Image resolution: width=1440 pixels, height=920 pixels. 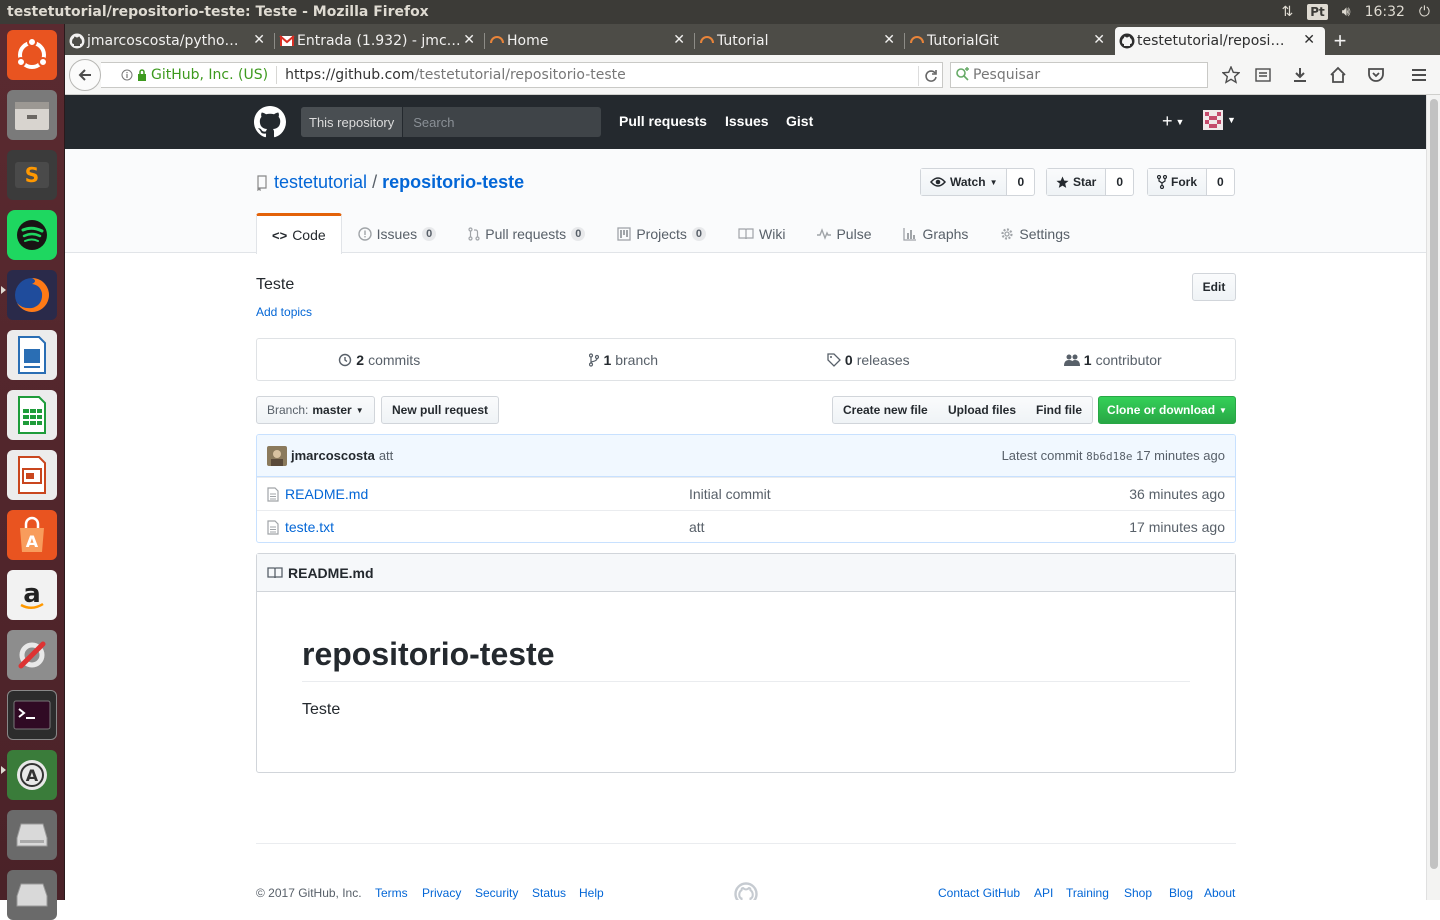 I want to click on pocket-icon, so click(x=1376, y=75).